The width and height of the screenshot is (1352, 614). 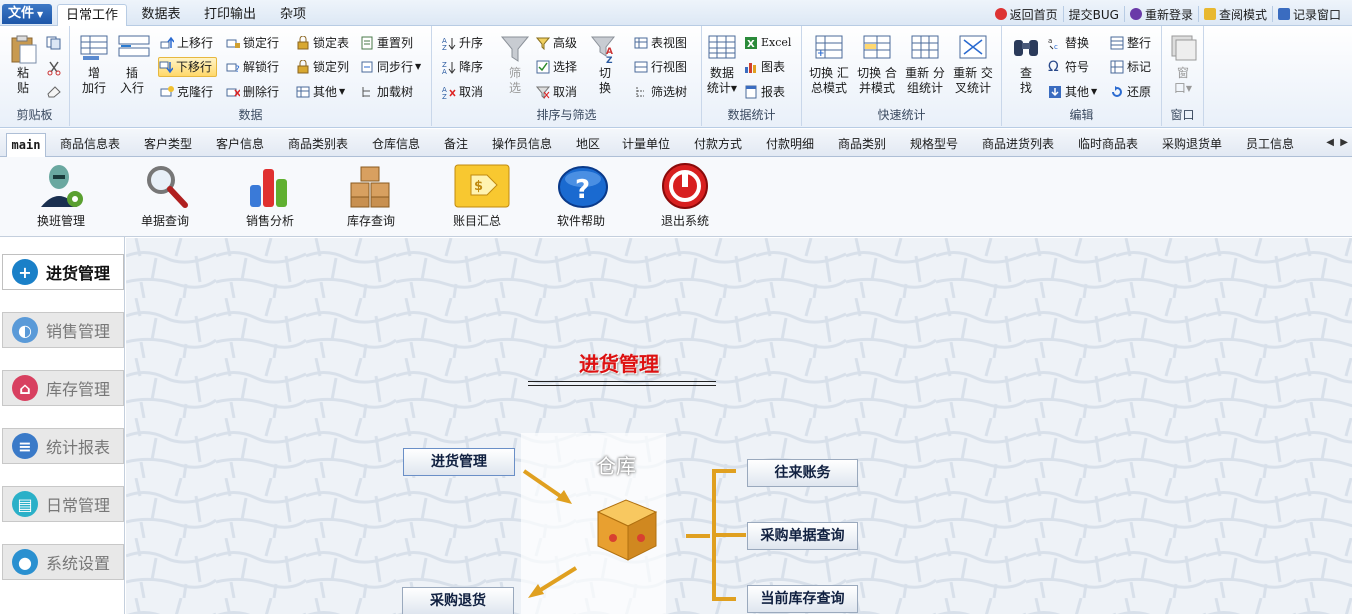 What do you see at coordinates (23, 65) in the screenshot?
I see `paste-button: 粘 贴` at bounding box center [23, 65].